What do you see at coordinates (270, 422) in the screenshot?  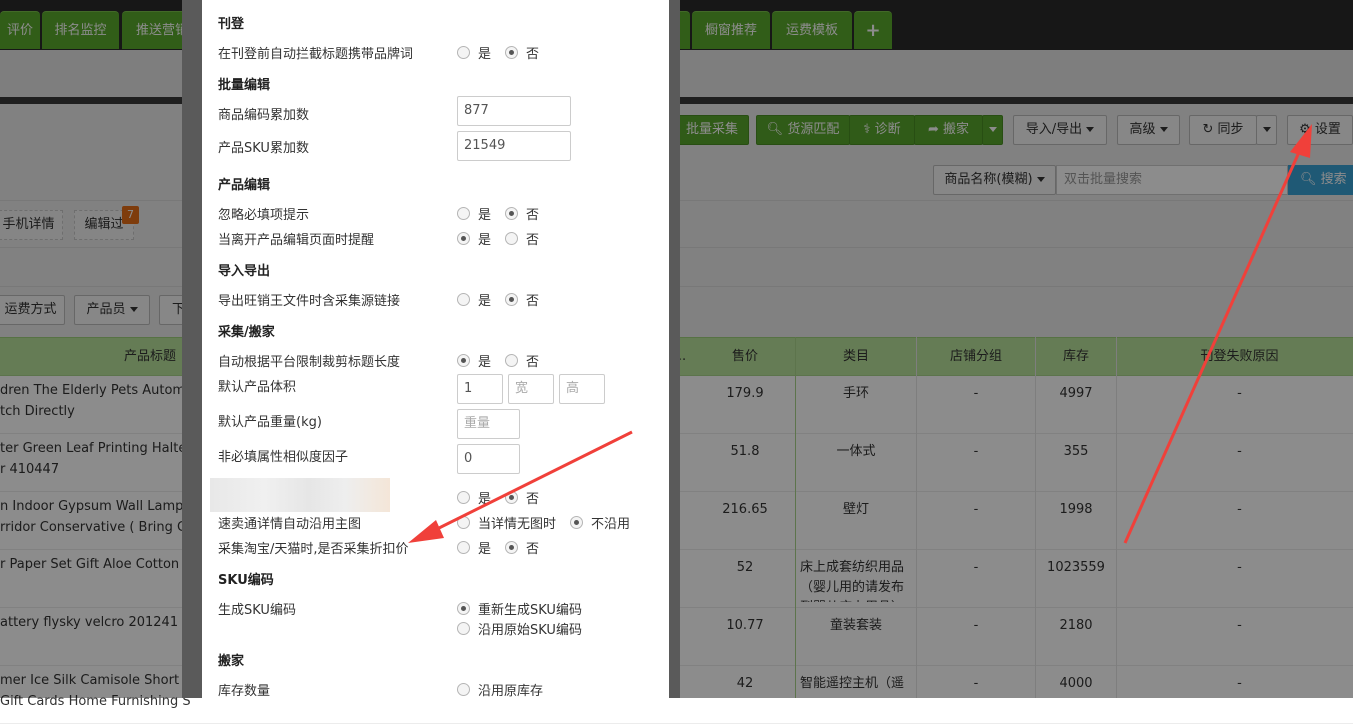 I see `label-default-weight: 默认产品重量(kg)` at bounding box center [270, 422].